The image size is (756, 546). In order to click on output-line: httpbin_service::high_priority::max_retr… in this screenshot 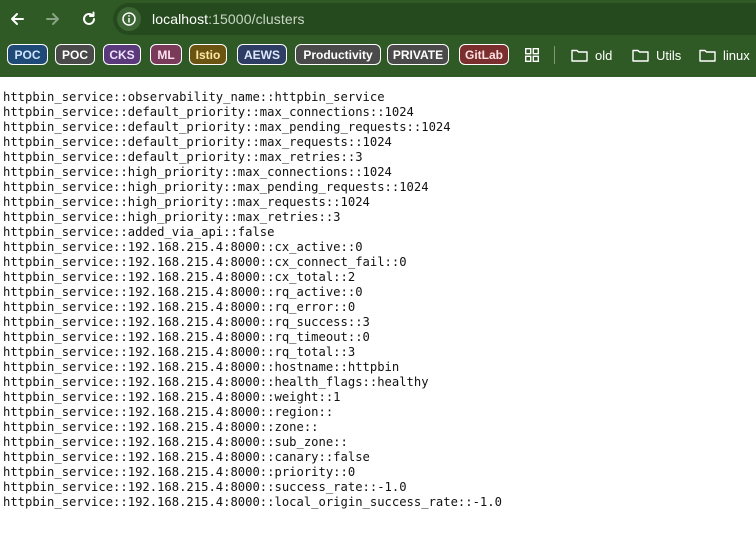, I will do `click(172, 217)`.